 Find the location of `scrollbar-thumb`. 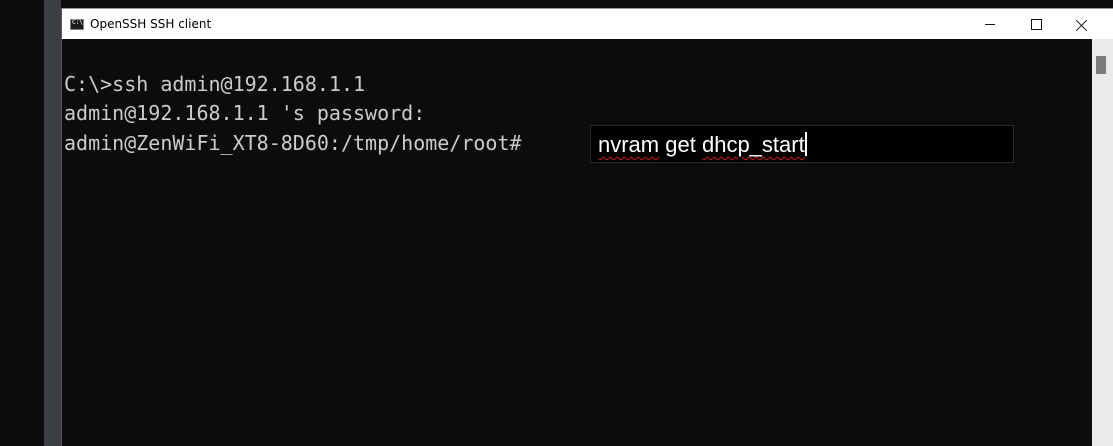

scrollbar-thumb is located at coordinates (1101, 65).